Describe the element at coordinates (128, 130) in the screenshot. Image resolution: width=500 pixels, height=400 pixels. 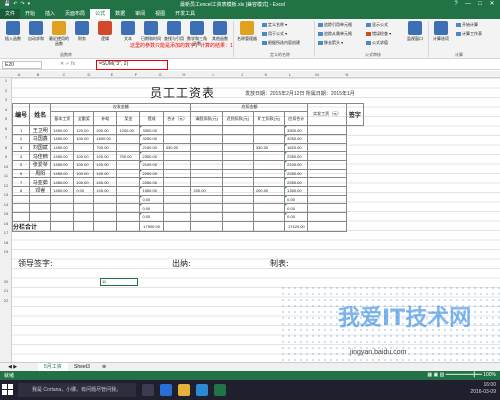
I see `table-cell: 1200.00` at that location.